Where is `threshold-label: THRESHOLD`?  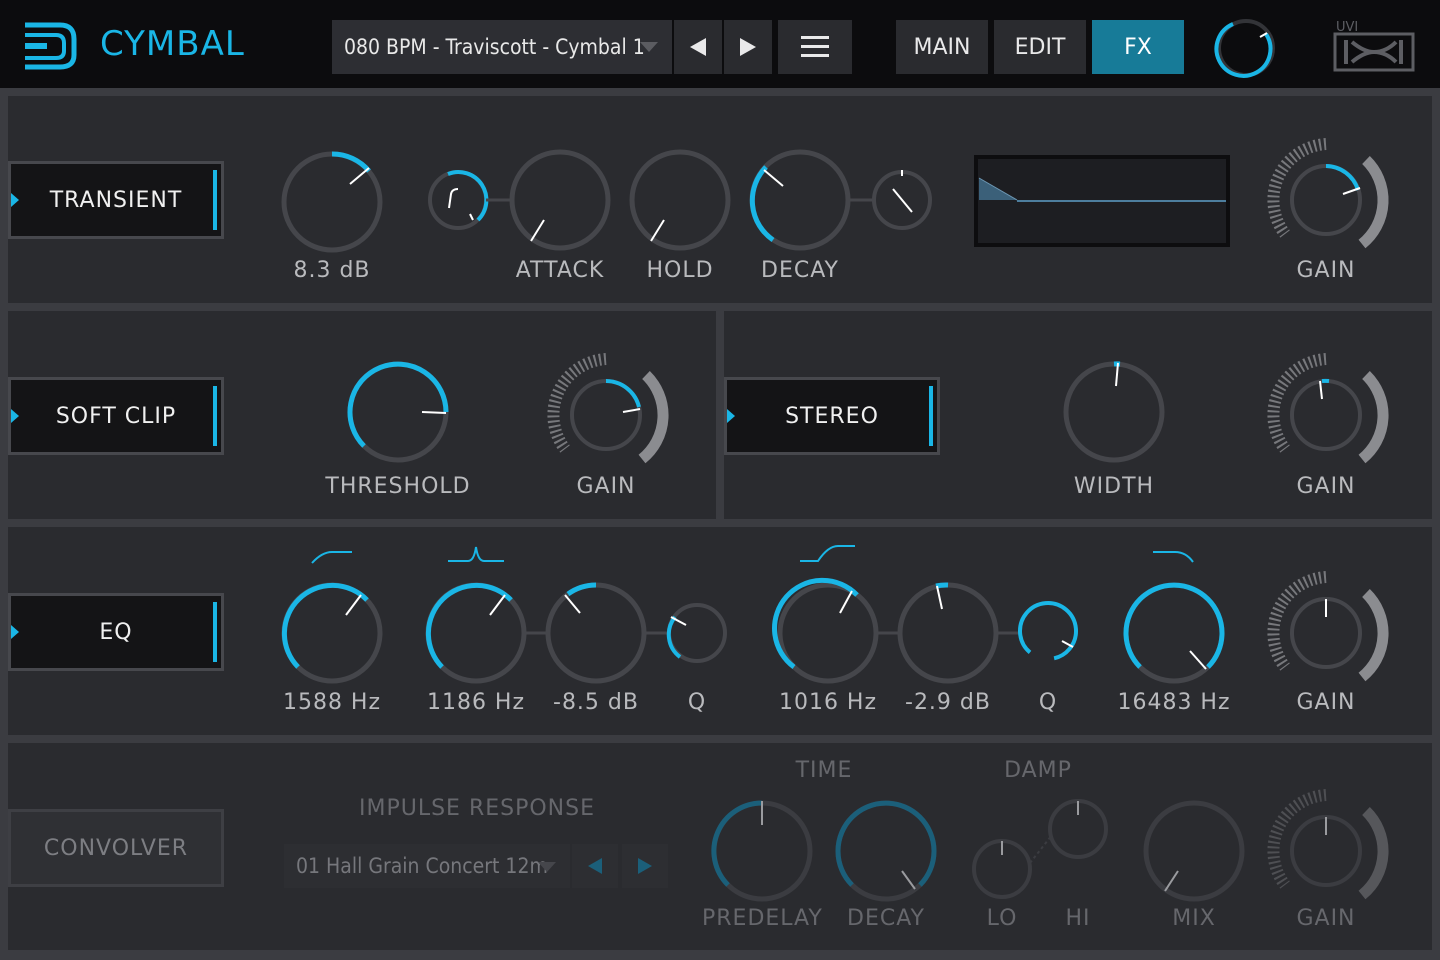 threshold-label: THRESHOLD is located at coordinates (398, 486).